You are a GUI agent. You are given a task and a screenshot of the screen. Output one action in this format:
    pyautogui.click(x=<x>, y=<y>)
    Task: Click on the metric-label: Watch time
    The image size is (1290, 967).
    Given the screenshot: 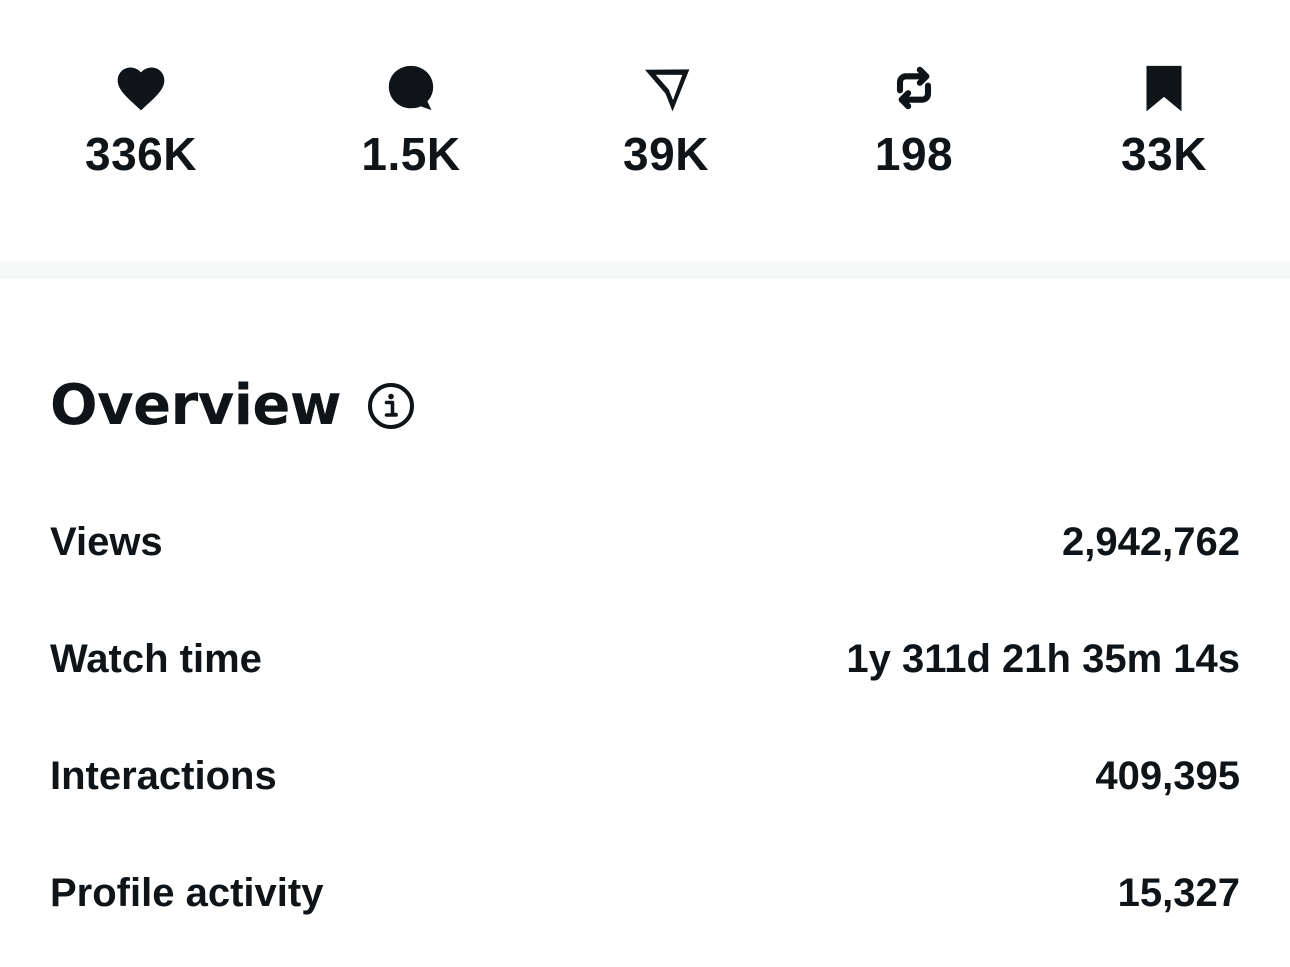 What is the action you would take?
    pyautogui.click(x=156, y=659)
    